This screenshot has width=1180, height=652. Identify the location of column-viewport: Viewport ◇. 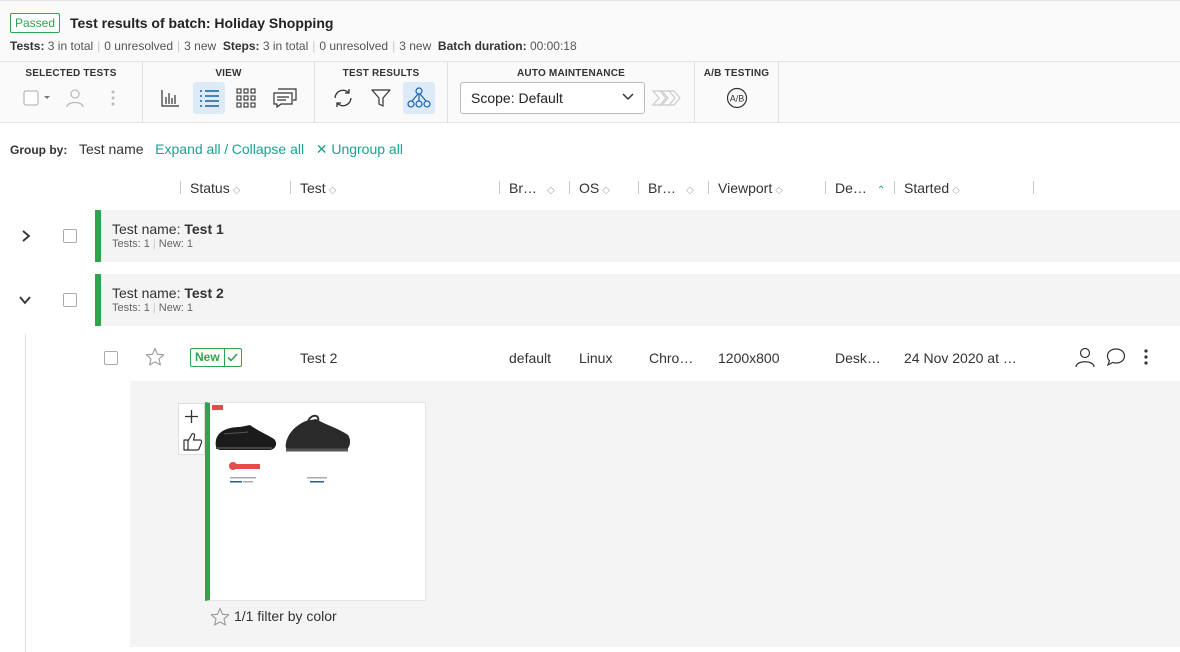
(750, 189).